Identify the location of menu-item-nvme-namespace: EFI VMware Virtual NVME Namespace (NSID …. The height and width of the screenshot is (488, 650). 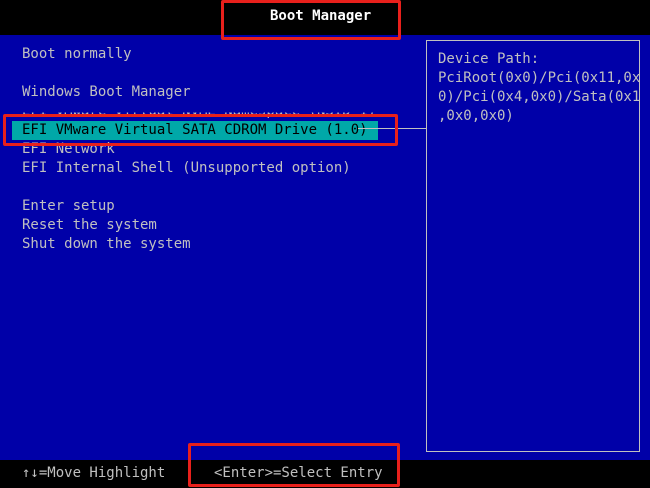
(199, 116).